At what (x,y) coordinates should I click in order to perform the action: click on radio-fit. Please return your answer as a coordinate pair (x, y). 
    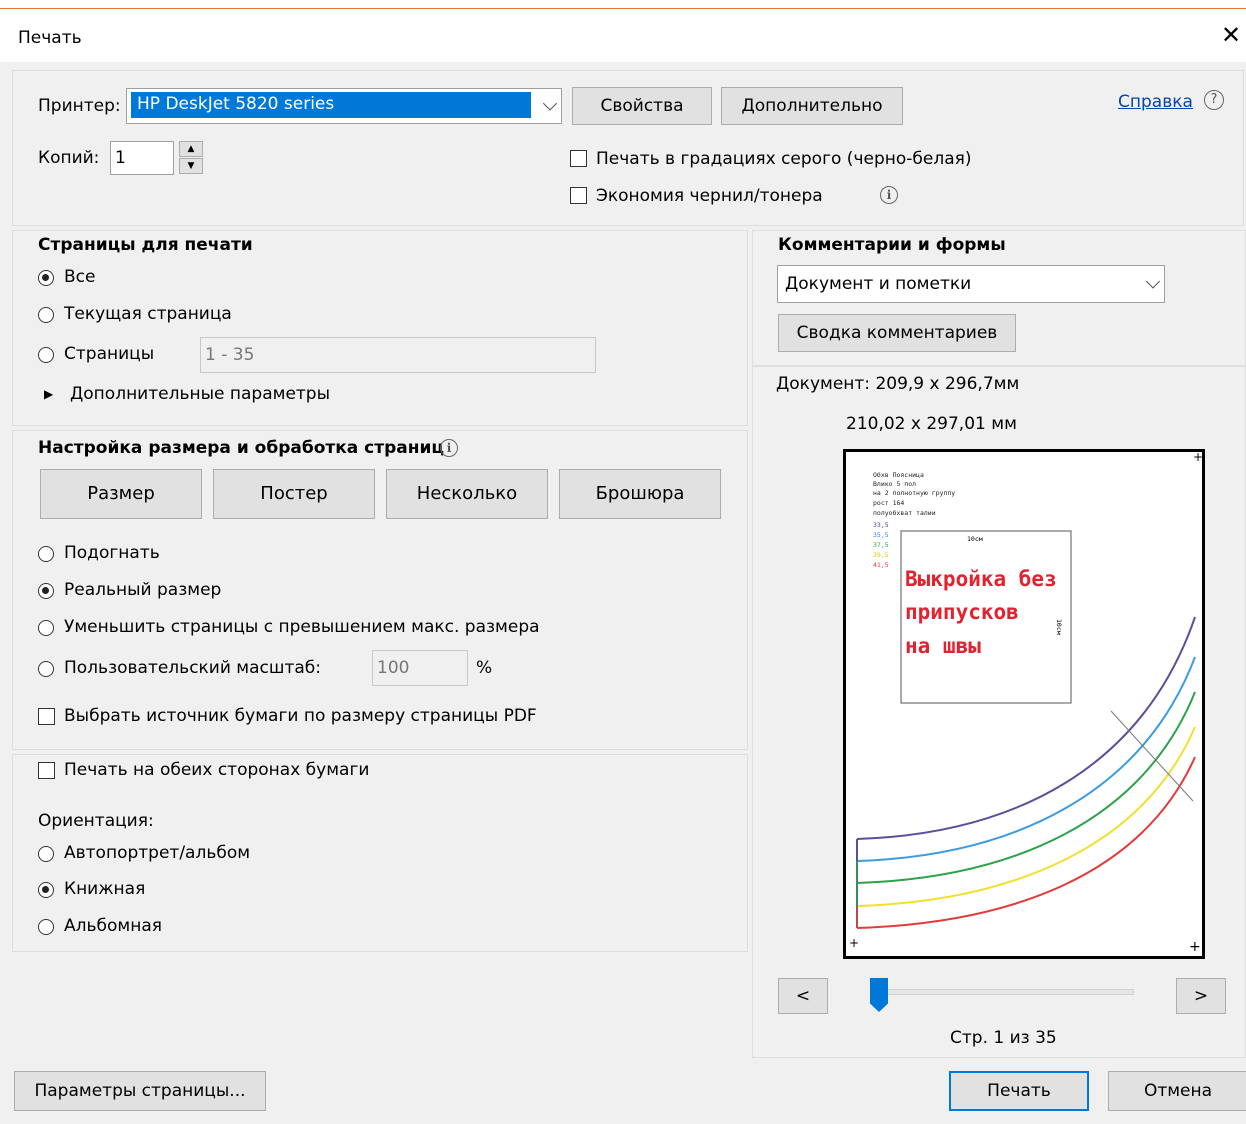
    Looking at the image, I should click on (46, 554).